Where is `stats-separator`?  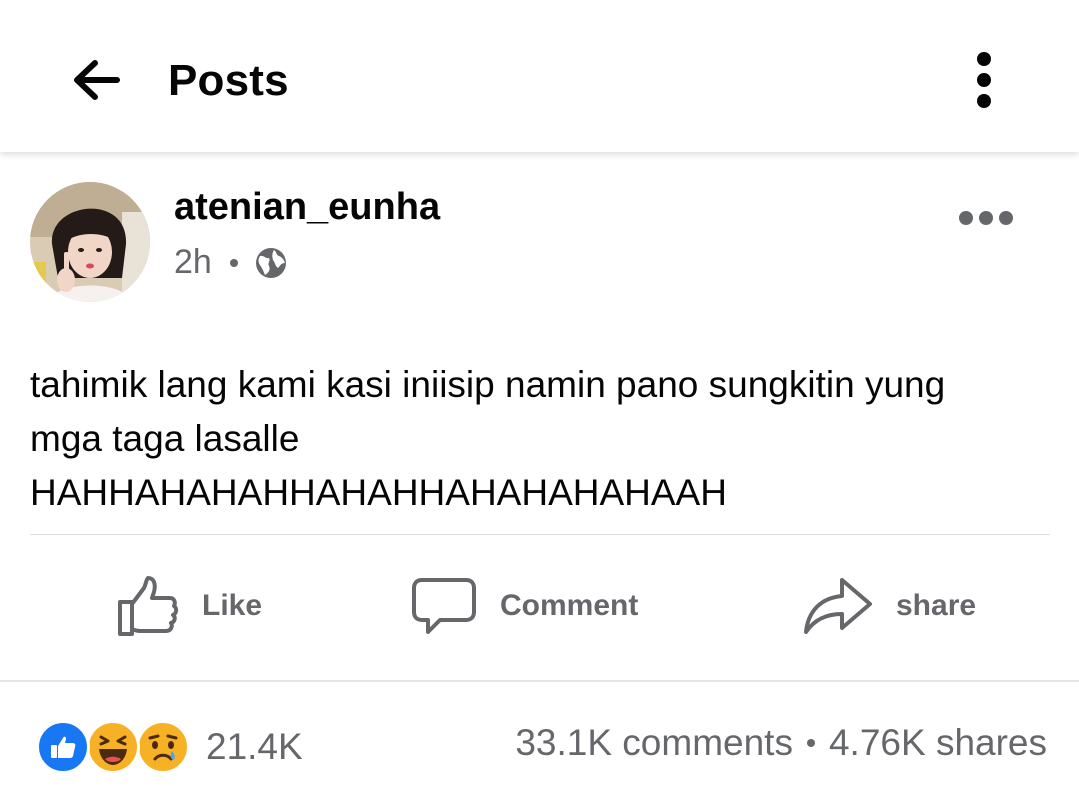 stats-separator is located at coordinates (810, 743).